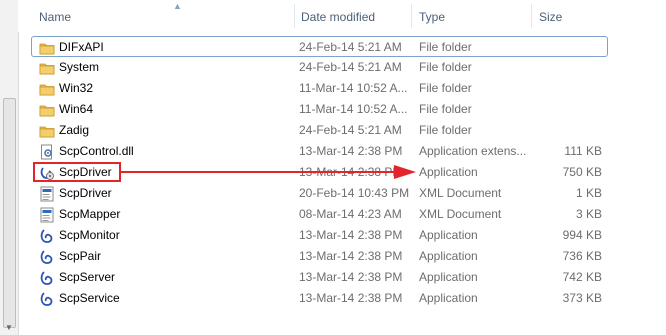 The height and width of the screenshot is (335, 666). Describe the element at coordinates (588, 193) in the screenshot. I see `file-size: 1 KB` at that location.